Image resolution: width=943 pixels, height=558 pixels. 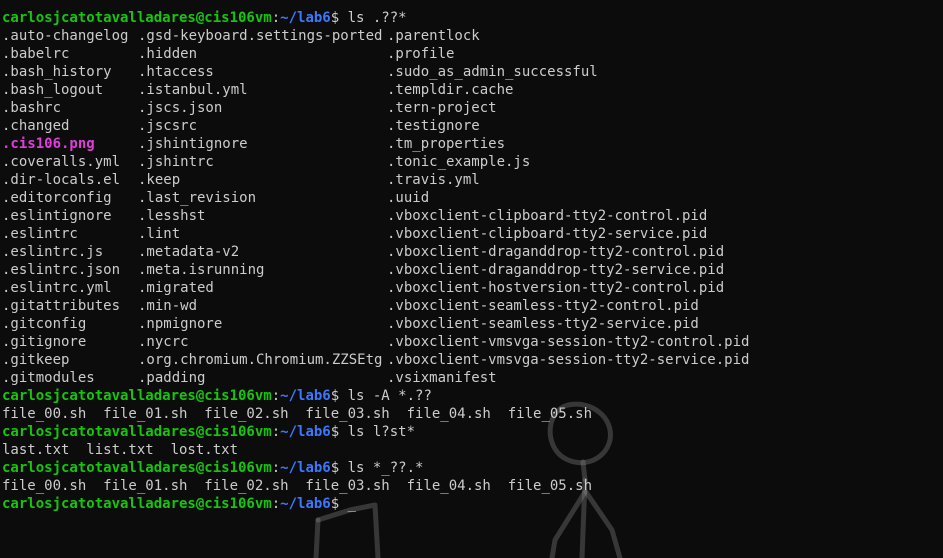 What do you see at coordinates (433, 36) in the screenshot?
I see `file-entry: .parentlock` at bounding box center [433, 36].